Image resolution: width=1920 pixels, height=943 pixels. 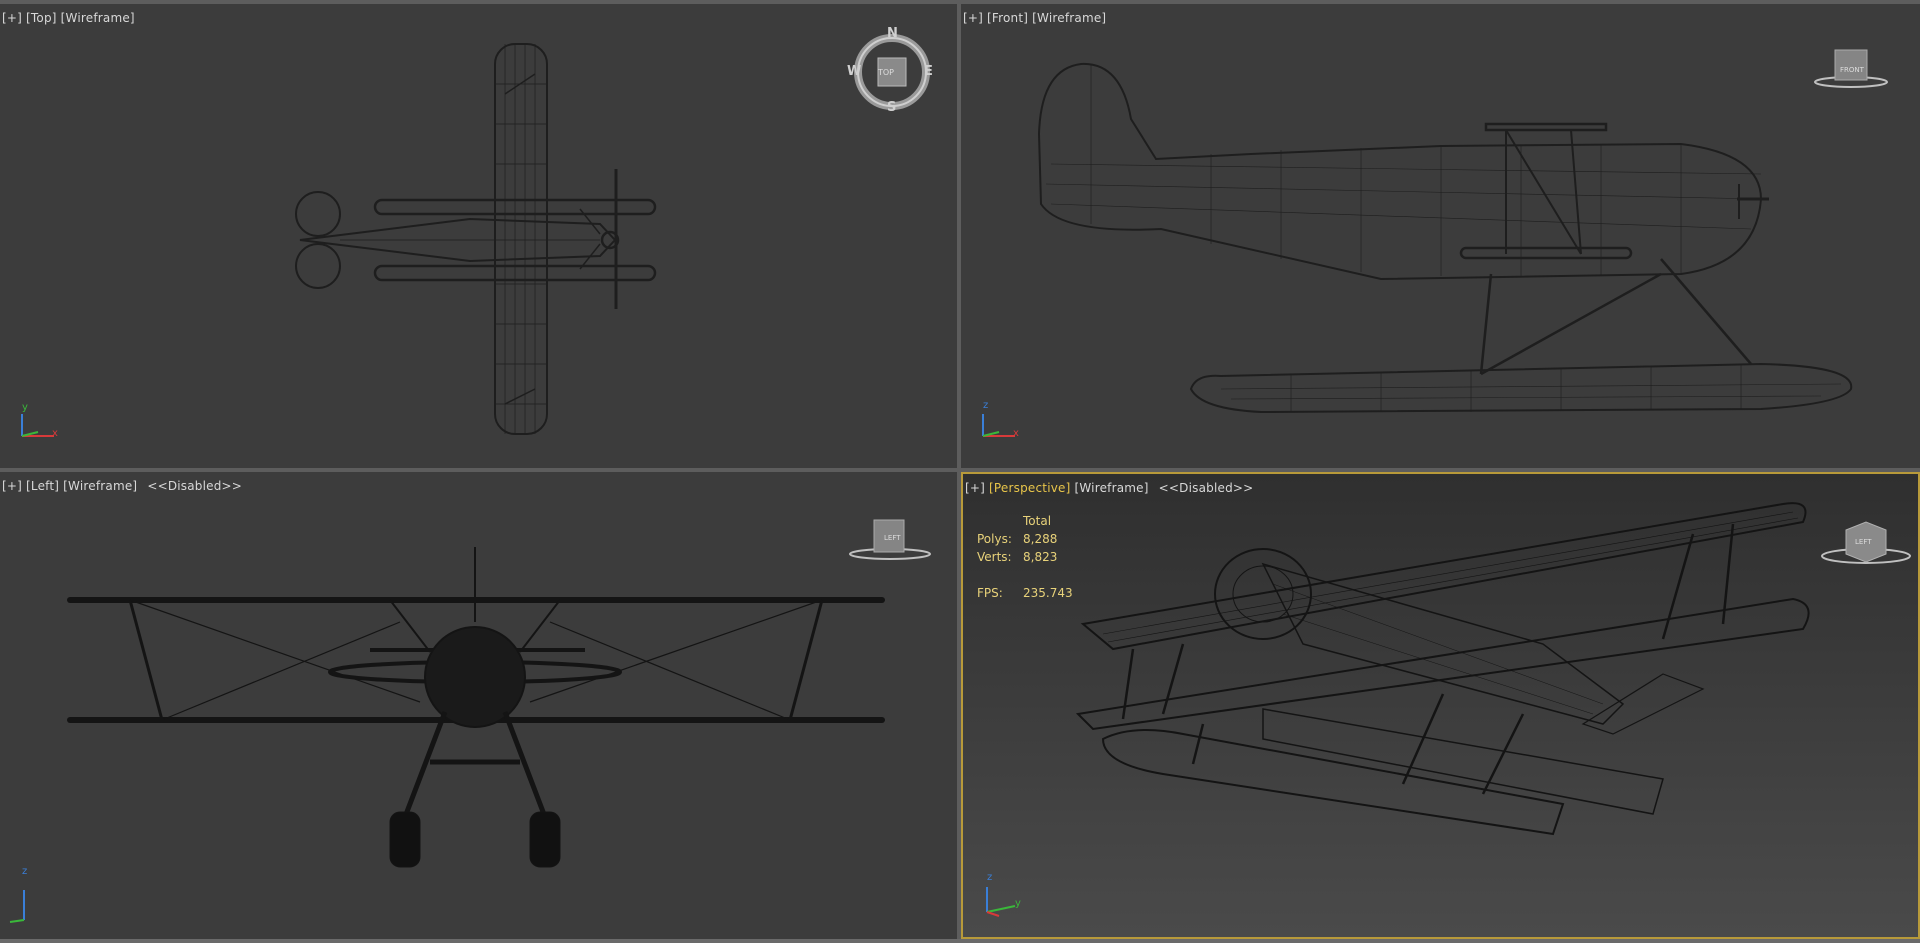 I want to click on compass-east: E, so click(x=928, y=71).